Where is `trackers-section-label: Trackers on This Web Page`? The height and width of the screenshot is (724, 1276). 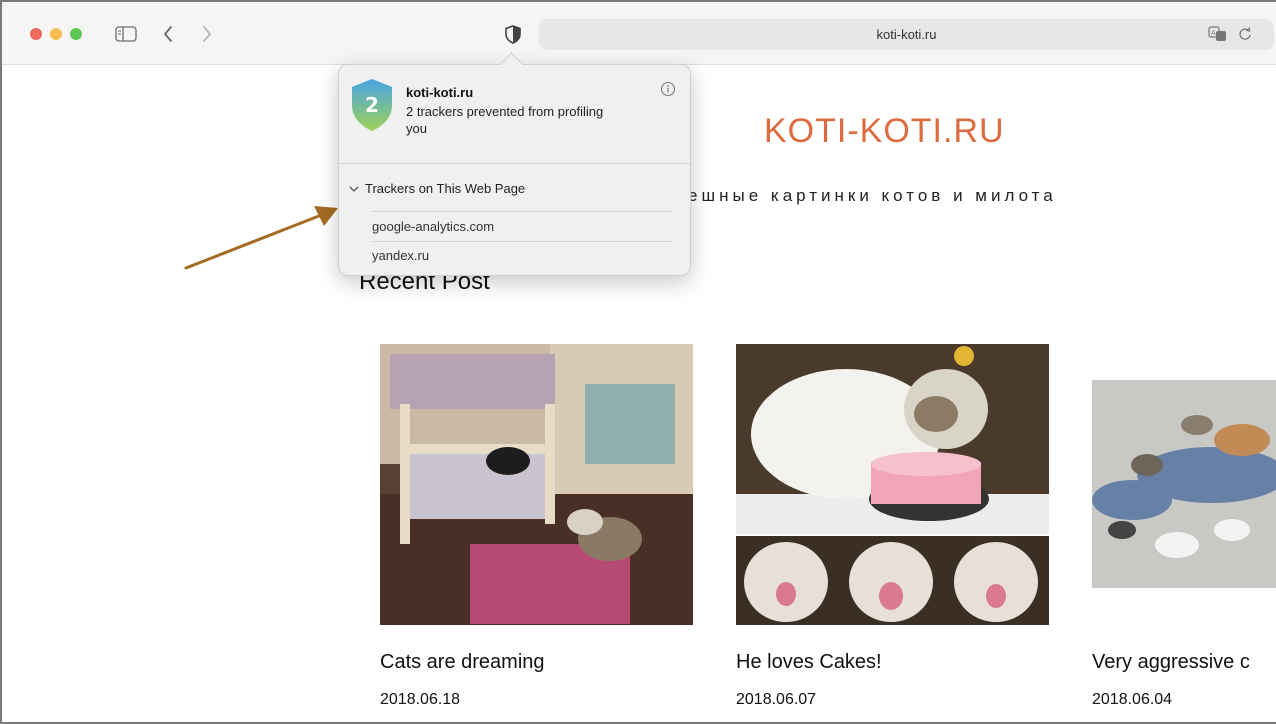
trackers-section-label: Trackers on This Web Page is located at coordinates (445, 188).